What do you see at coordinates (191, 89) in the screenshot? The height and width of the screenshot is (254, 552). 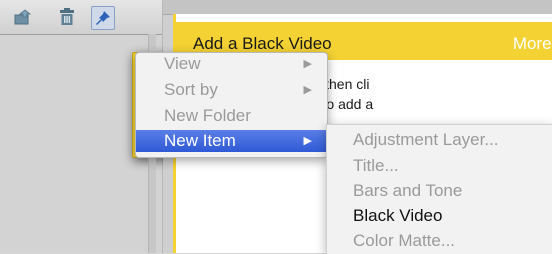 I see `menu-item-label: Sort by` at bounding box center [191, 89].